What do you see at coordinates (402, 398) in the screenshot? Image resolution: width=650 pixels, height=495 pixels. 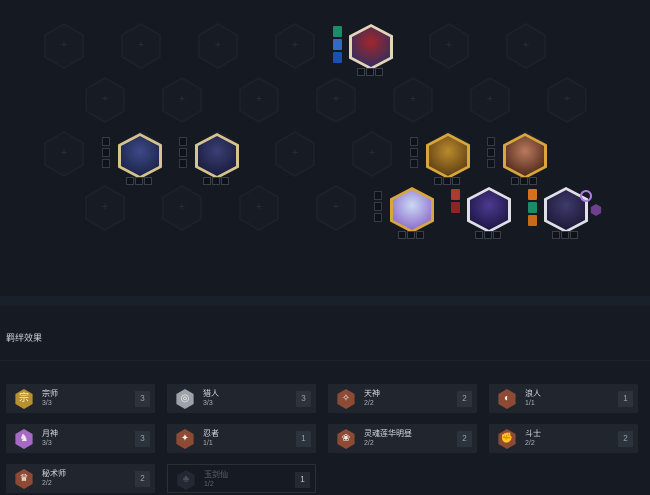 I see `trait-card: ✧ 天神 2/2 2` at bounding box center [402, 398].